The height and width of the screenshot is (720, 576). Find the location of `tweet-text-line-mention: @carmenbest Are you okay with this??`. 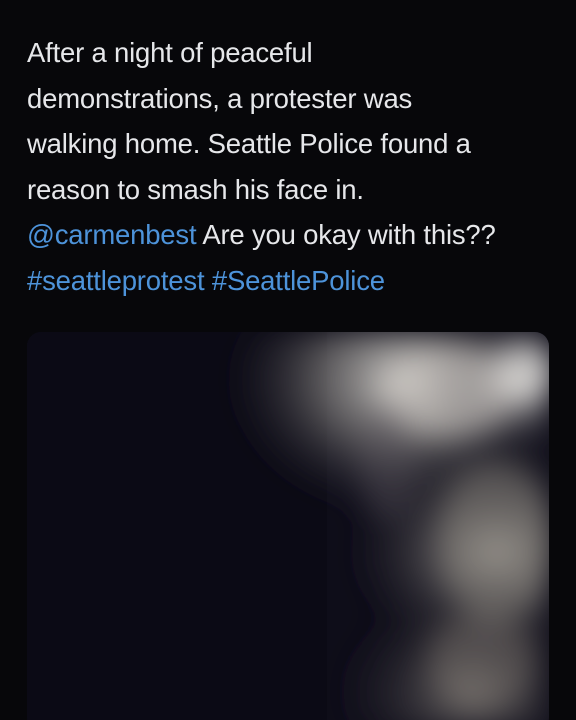

tweet-text-line-mention: @carmenbest Are you okay with this?? is located at coordinates (292, 235).